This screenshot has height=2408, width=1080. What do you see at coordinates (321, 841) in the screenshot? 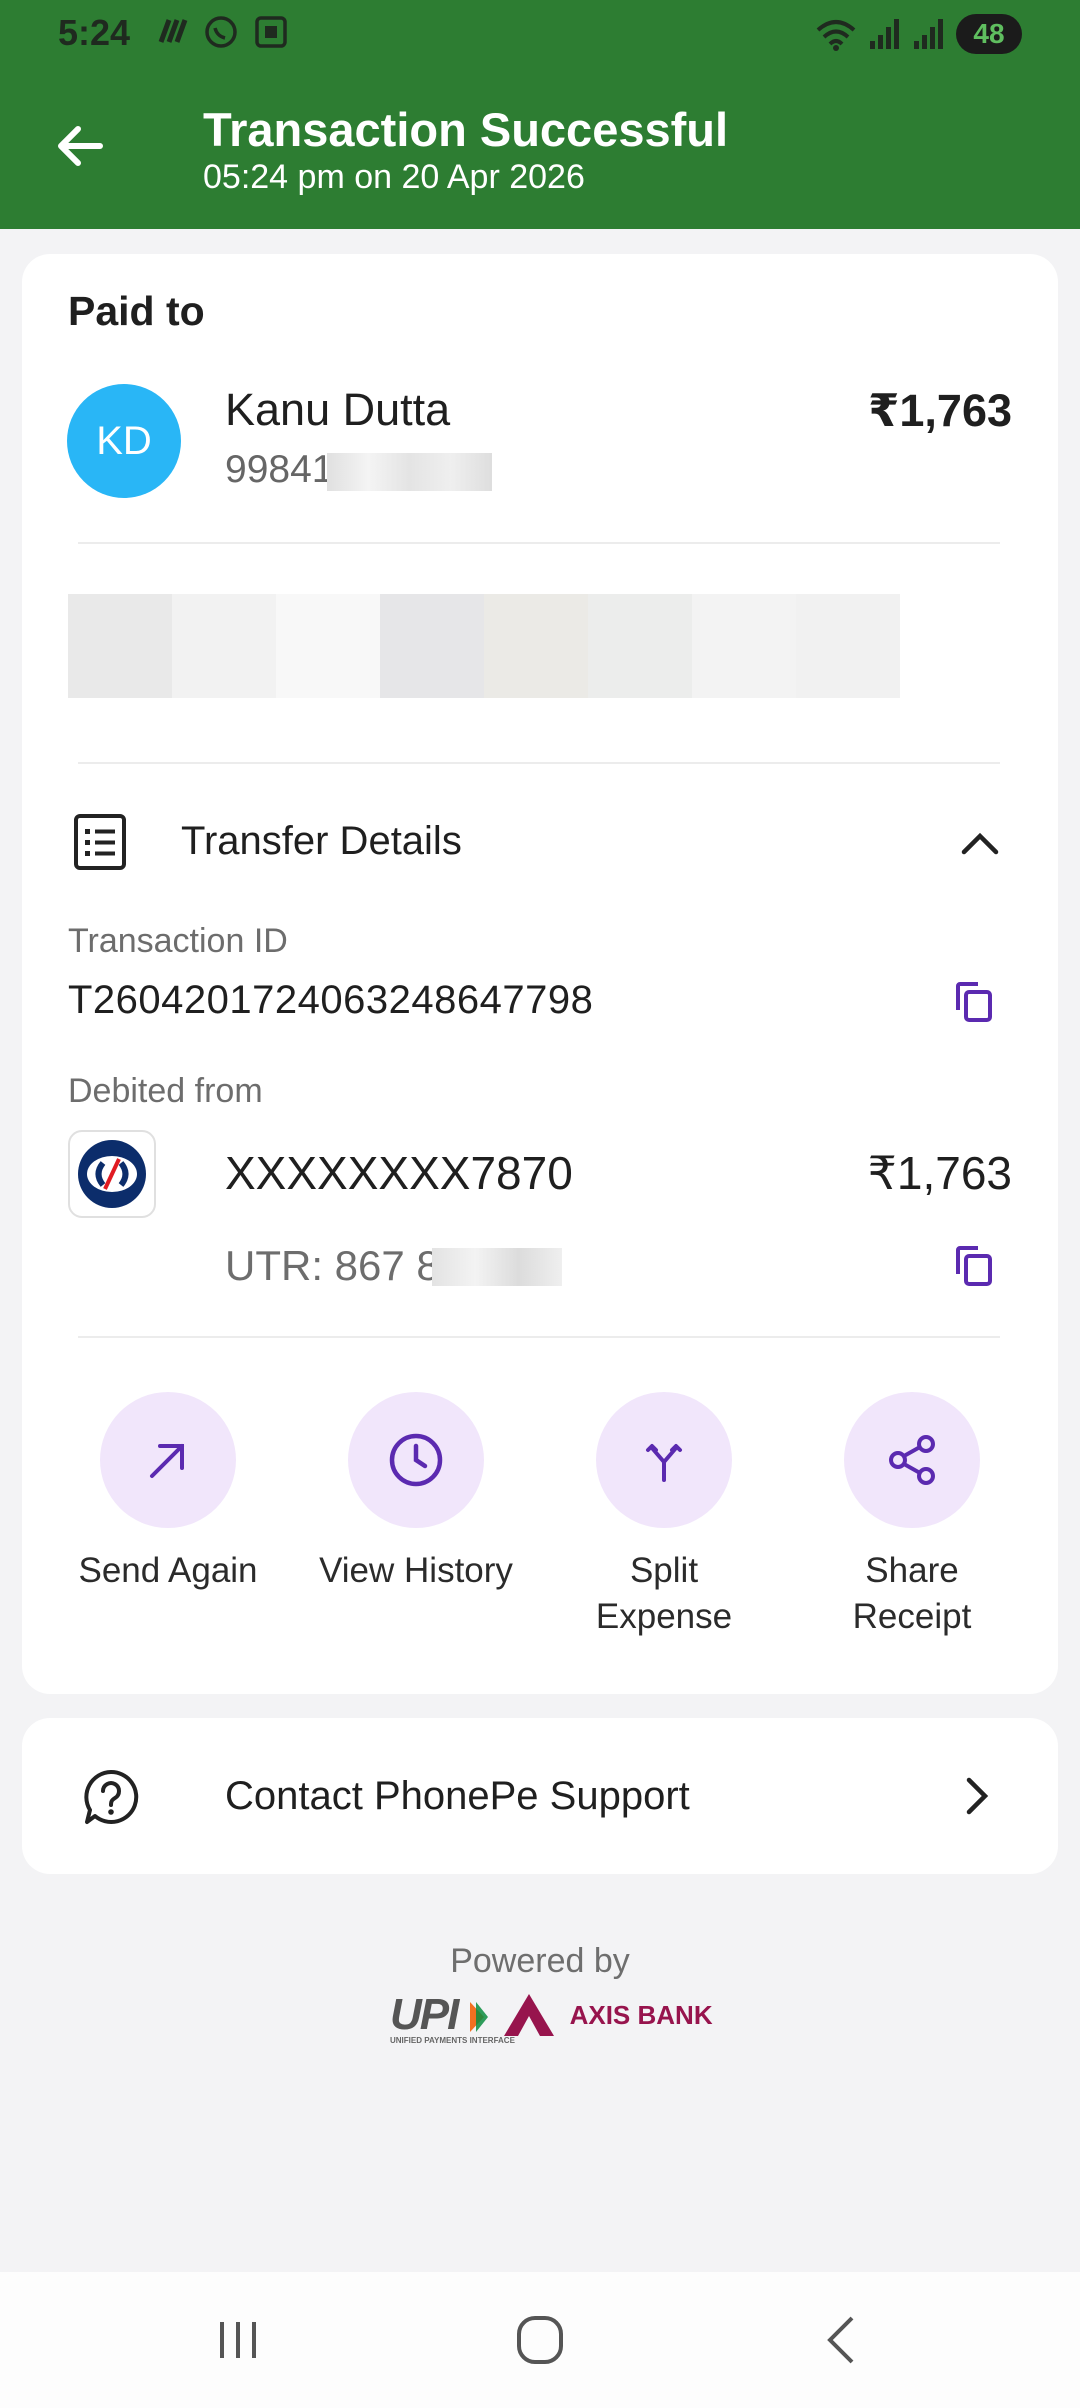
I see `transfer-details-title: Transfer Details` at bounding box center [321, 841].